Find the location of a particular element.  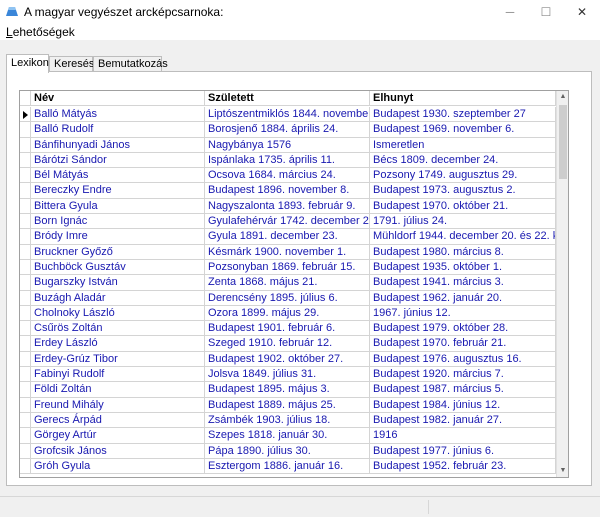

cell-elhunyt: Bécs 1809. december 24. is located at coordinates (463, 160).